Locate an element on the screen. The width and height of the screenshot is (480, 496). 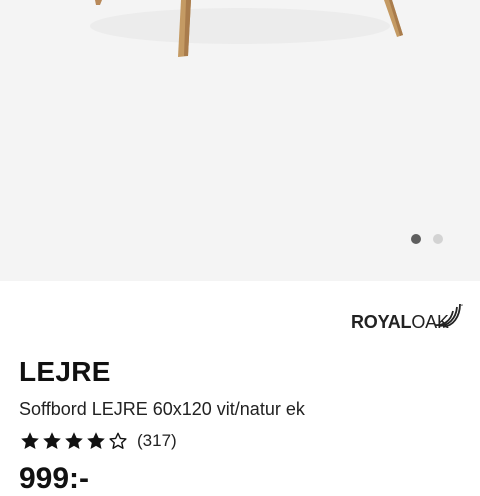
svg-text: ™ is located at coordinates (461, 305).